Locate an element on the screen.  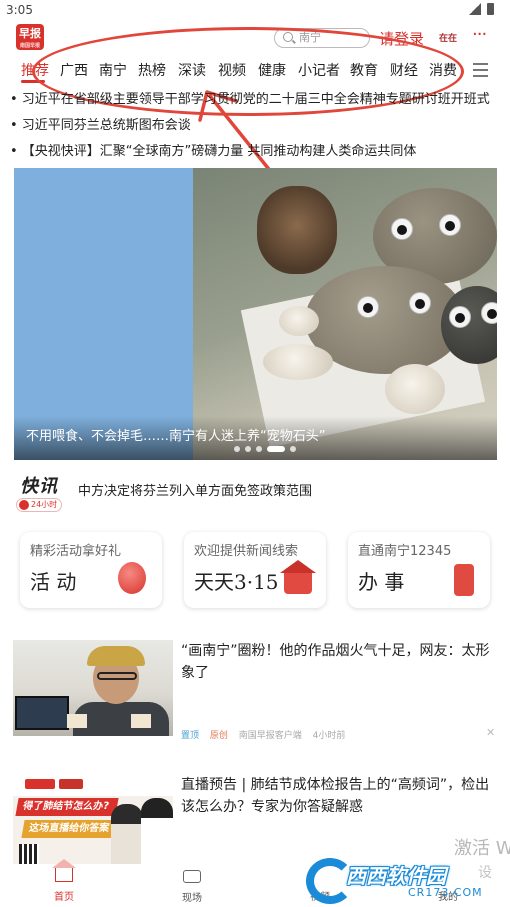
card-title: 活 动 is located at coordinates (53, 582).